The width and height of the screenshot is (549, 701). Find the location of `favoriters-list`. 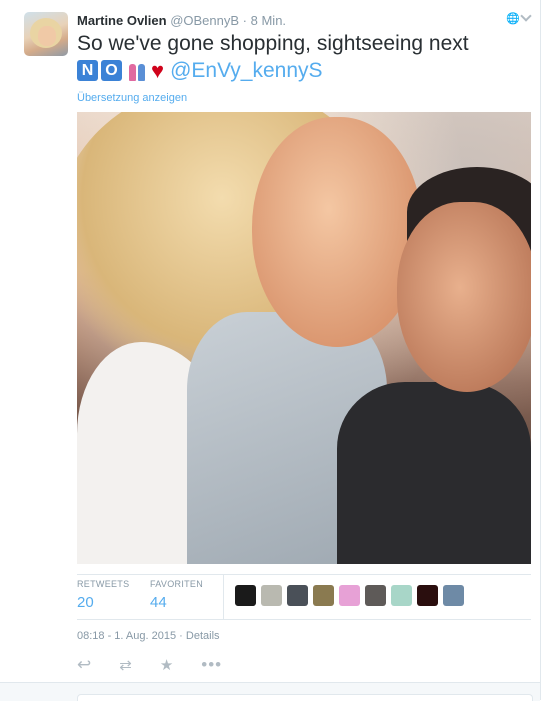

favoriters-list is located at coordinates (352, 595).